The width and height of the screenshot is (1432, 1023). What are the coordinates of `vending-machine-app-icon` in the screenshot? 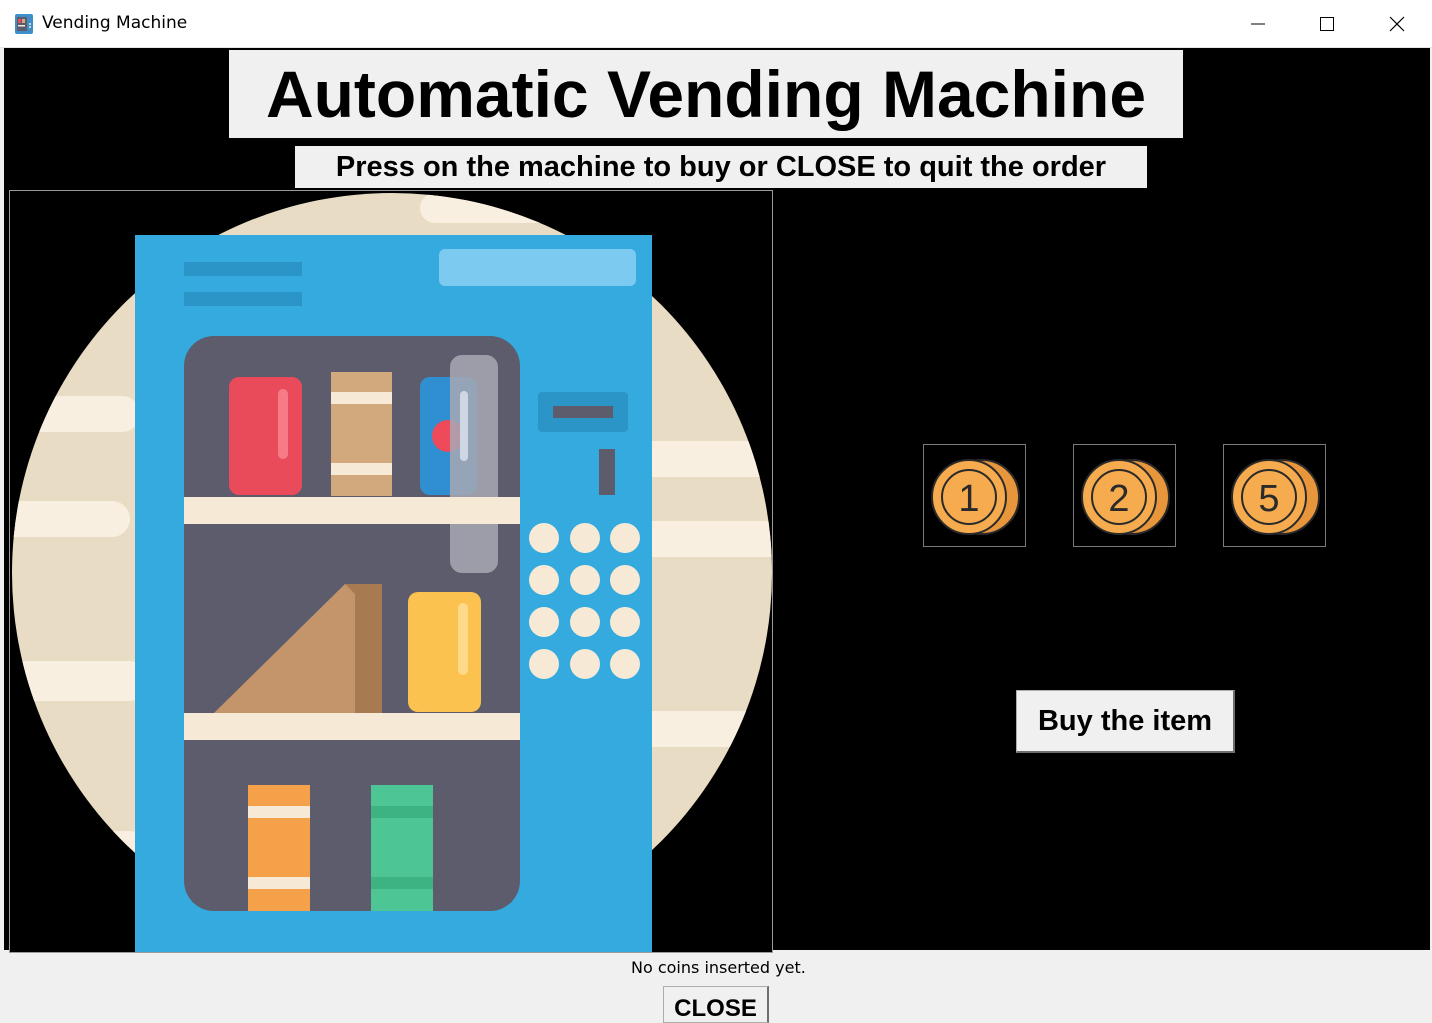 It's located at (24, 24).